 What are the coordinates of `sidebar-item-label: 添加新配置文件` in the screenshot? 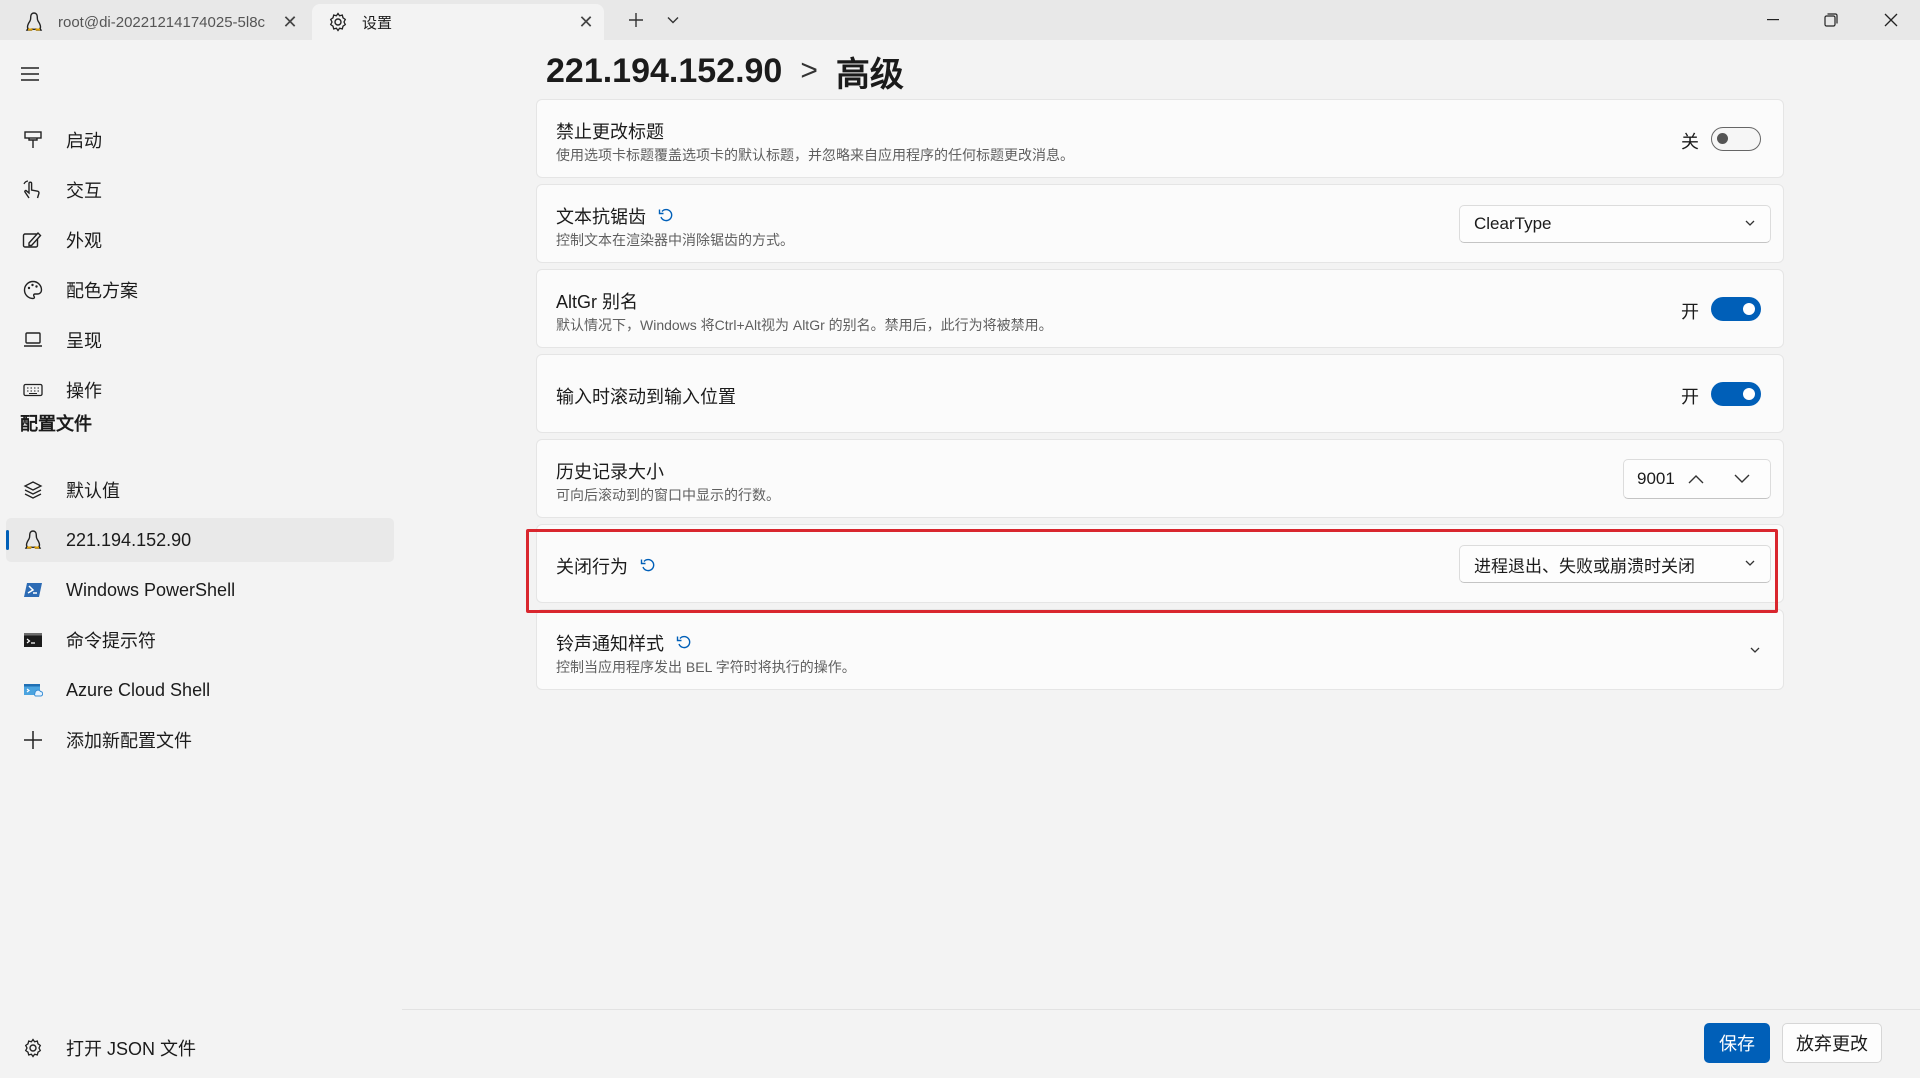 It's located at (129, 741).